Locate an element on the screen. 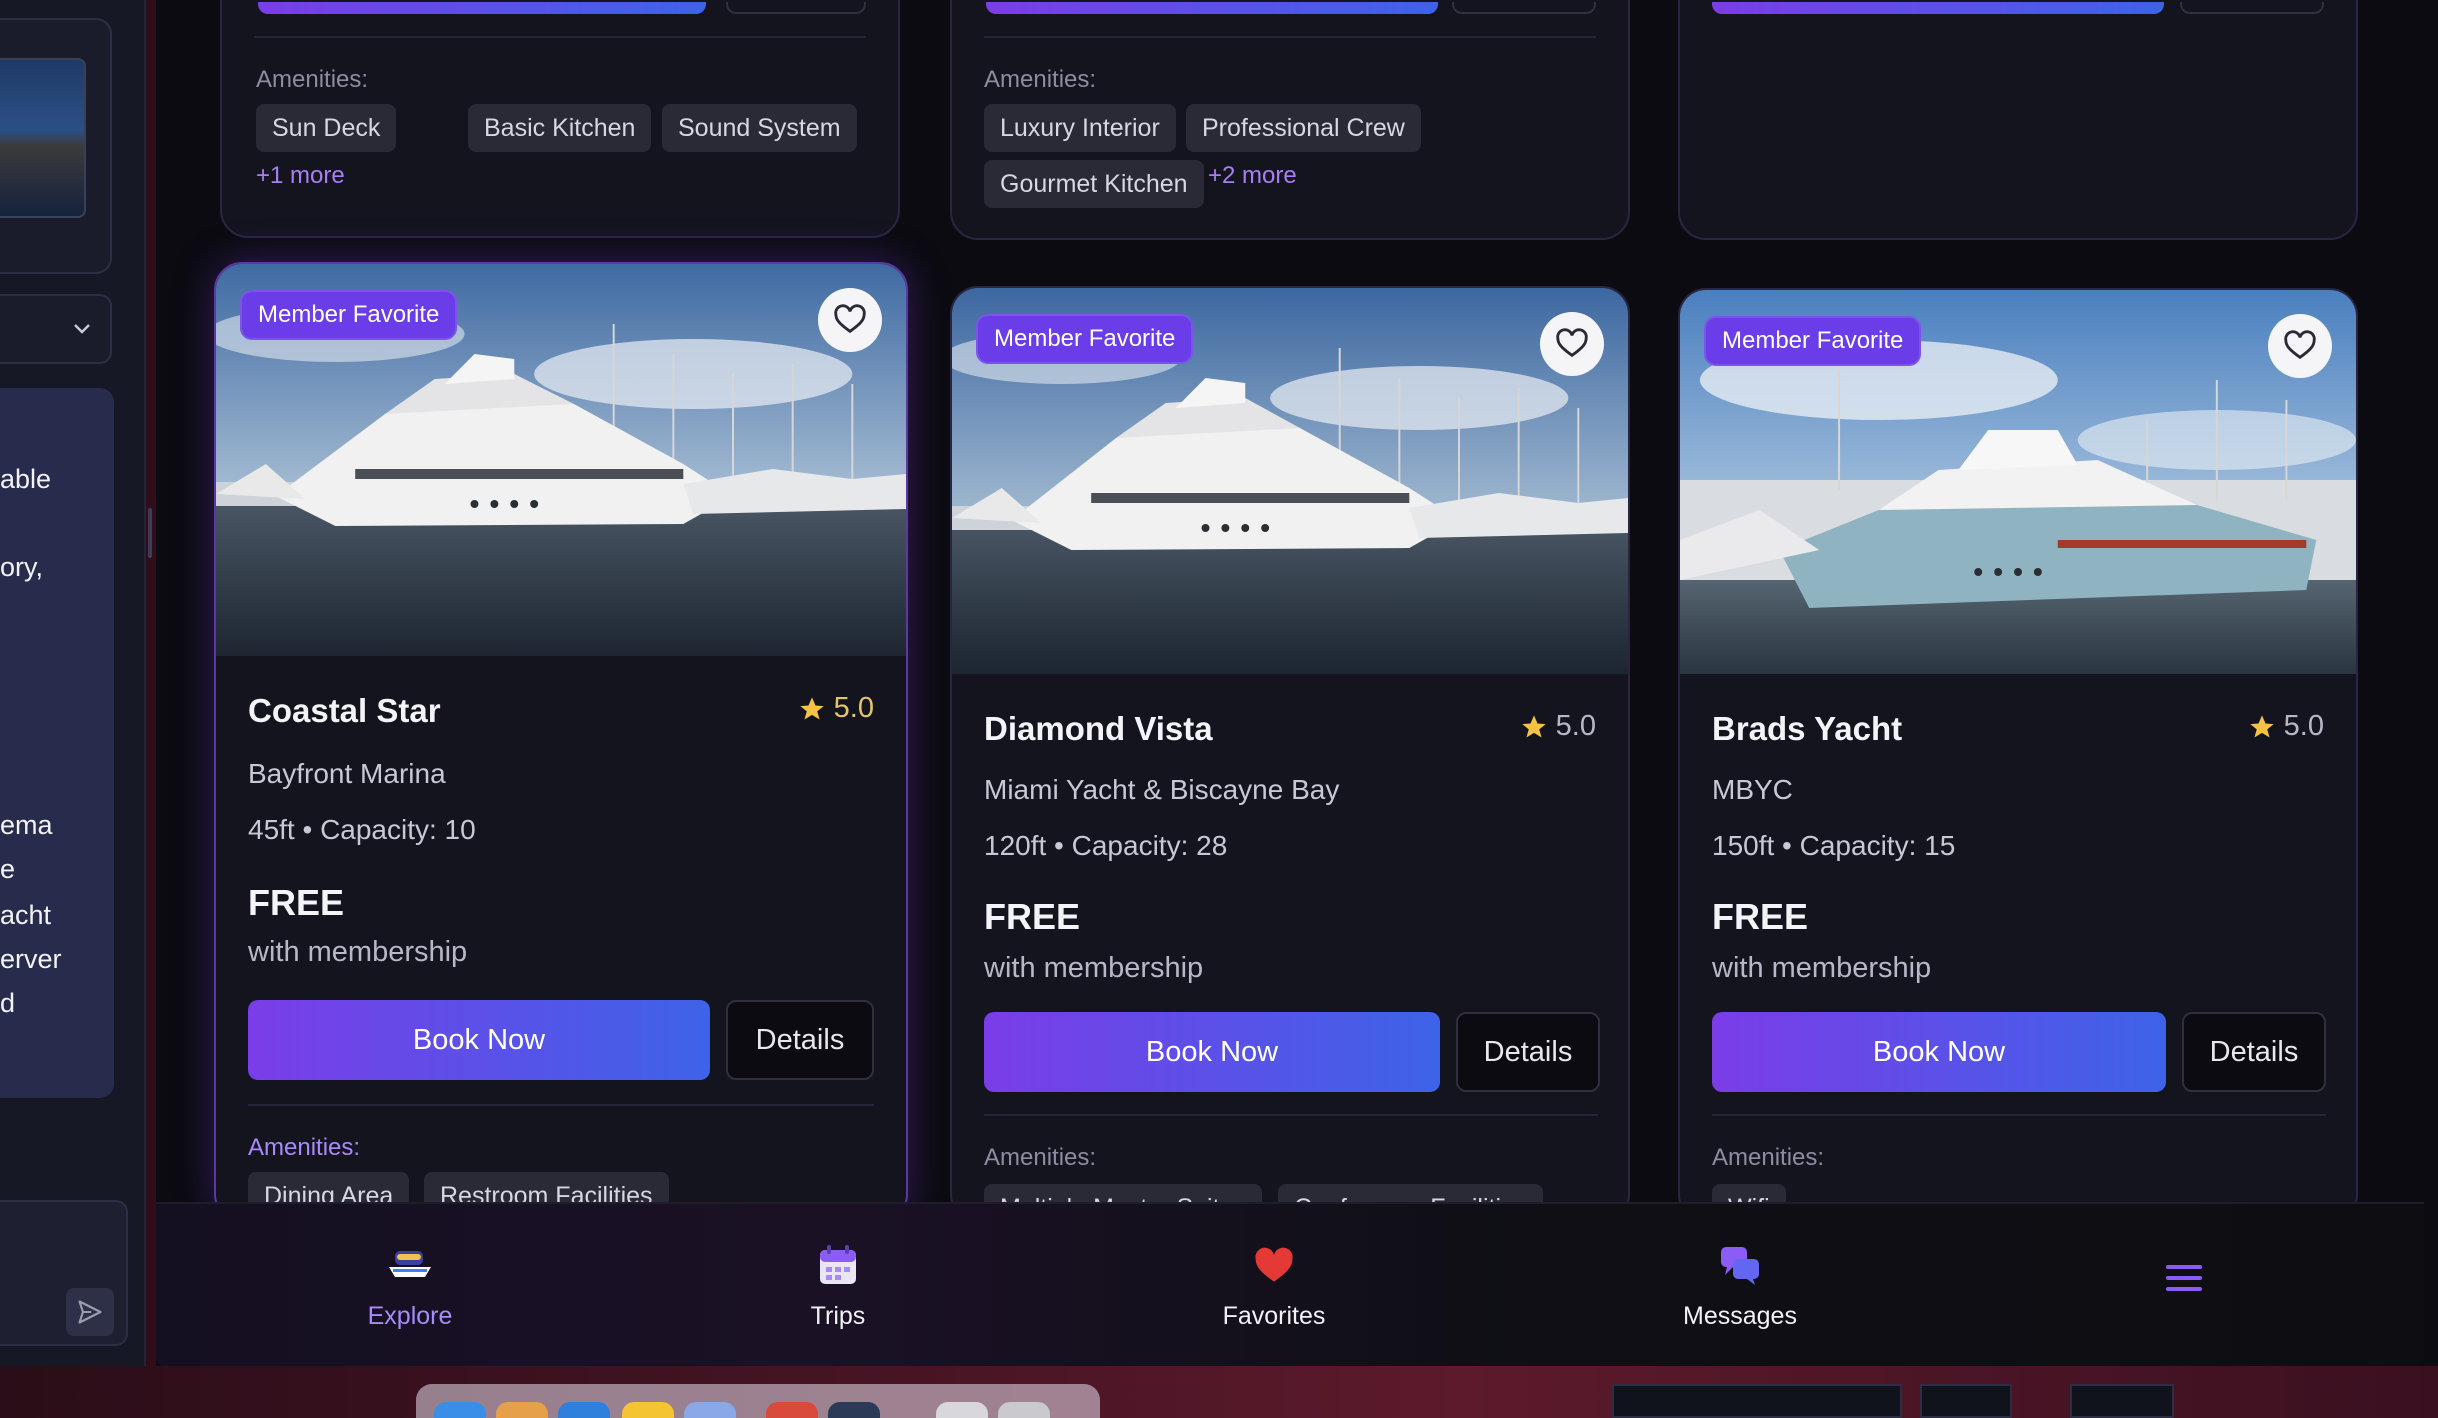 The width and height of the screenshot is (2438, 1418). card-header: Coastal Star 5.0 is located at coordinates (561, 712).